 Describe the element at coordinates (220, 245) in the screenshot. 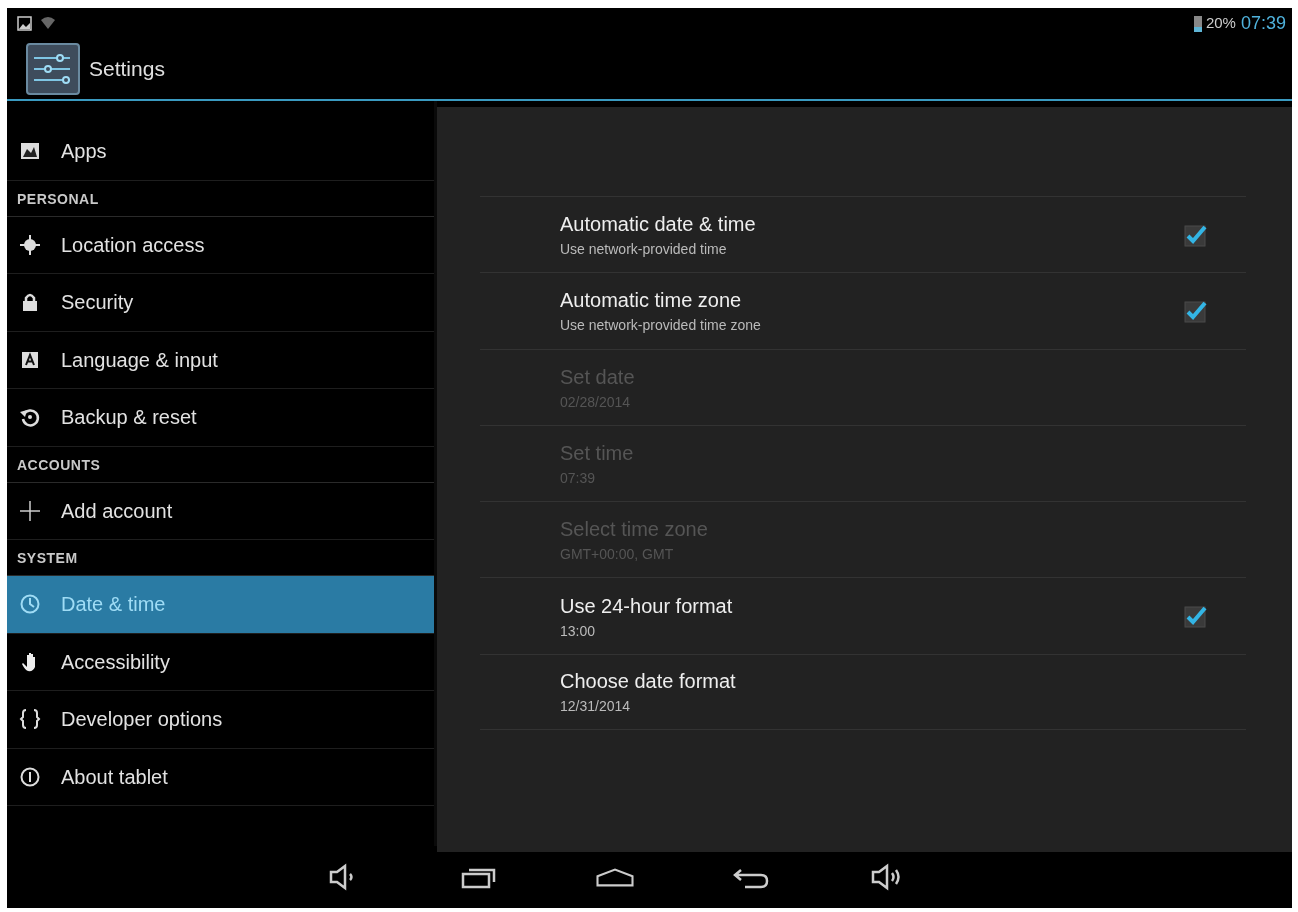

I see `settings-menu-item: Location access` at that location.